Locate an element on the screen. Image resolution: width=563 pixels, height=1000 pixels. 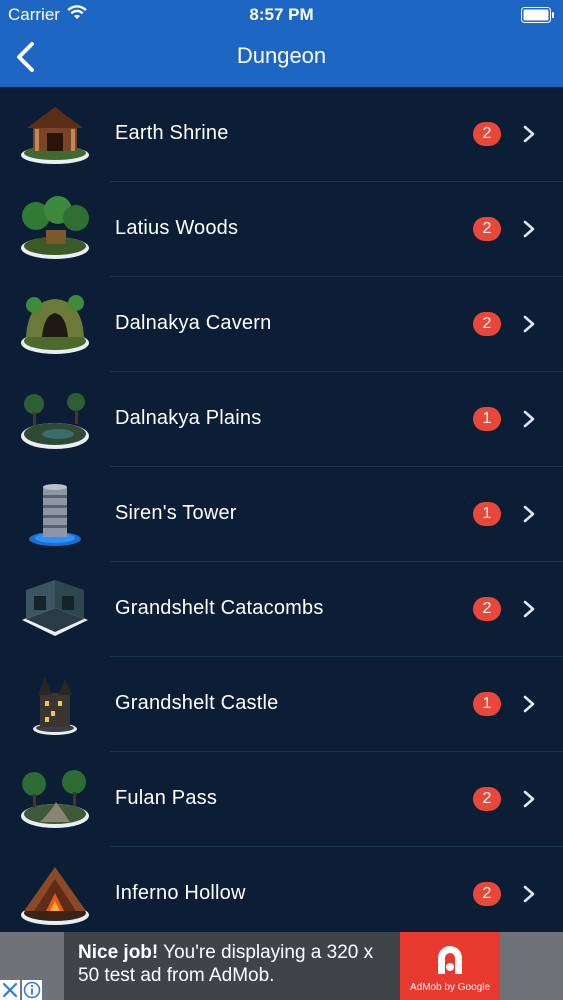
admob-logo: AdMob by Google is located at coordinates (450, 966).